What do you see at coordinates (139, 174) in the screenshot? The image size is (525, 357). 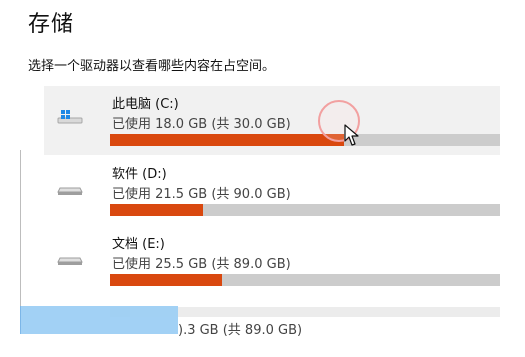 I see `drive-name-d: 软件 (D:)` at bounding box center [139, 174].